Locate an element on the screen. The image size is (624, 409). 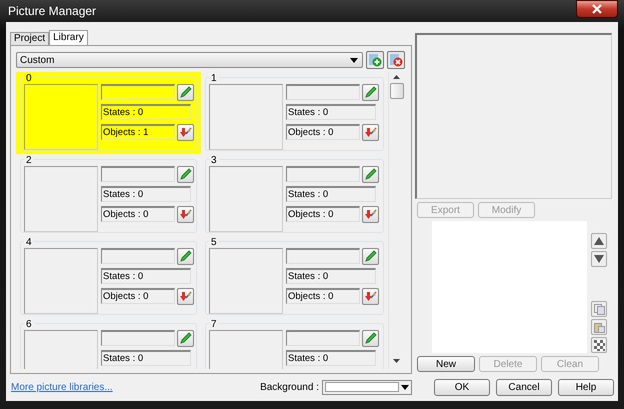
picture-number: 4 is located at coordinates (29, 242).